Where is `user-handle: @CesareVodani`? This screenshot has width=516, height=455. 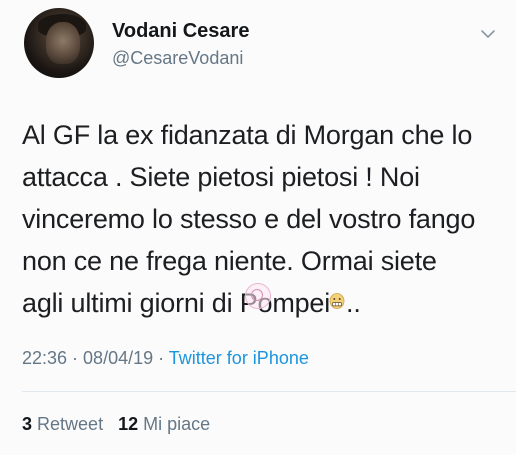 user-handle: @CesareVodani is located at coordinates (177, 58).